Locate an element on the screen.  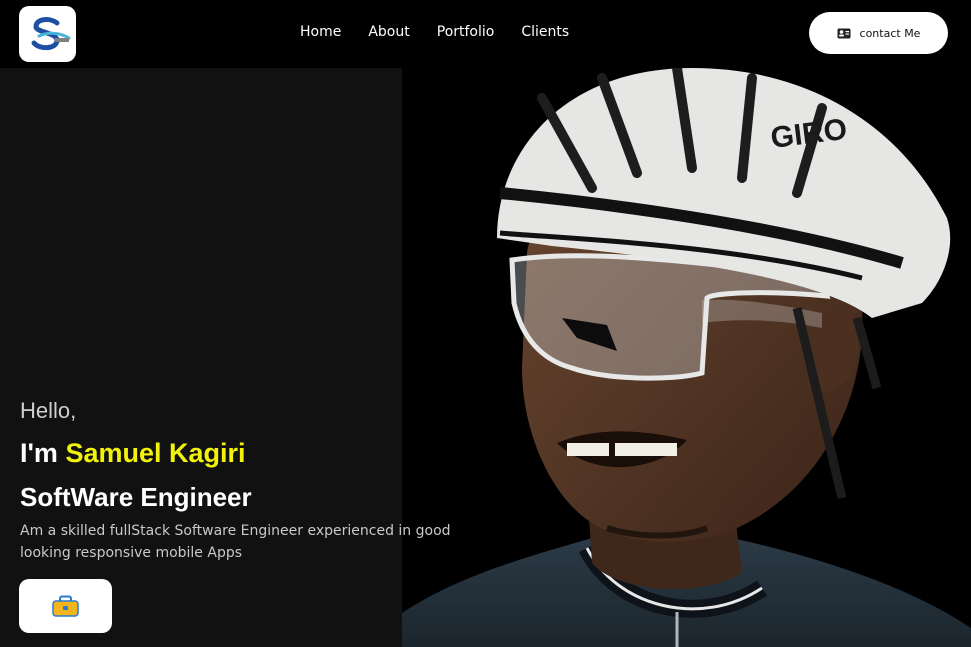
nav-clients: Clients is located at coordinates (545, 32).